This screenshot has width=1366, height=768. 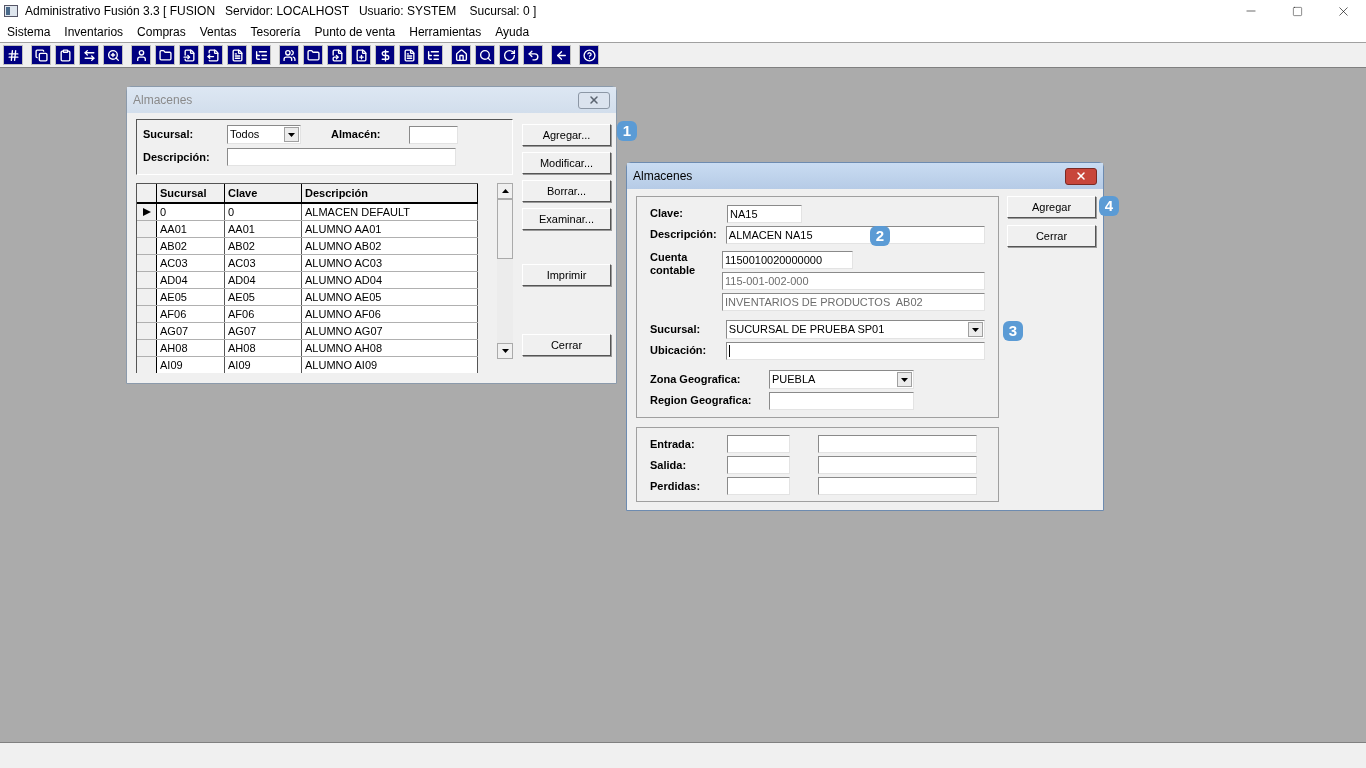 I want to click on branch-dropdown: Todos, so click(x=264, y=134).